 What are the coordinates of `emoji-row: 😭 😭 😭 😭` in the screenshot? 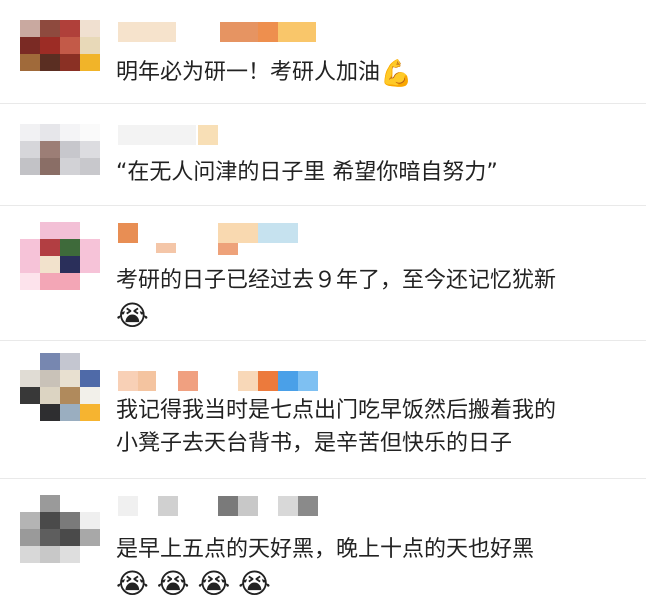 It's located at (197, 583).